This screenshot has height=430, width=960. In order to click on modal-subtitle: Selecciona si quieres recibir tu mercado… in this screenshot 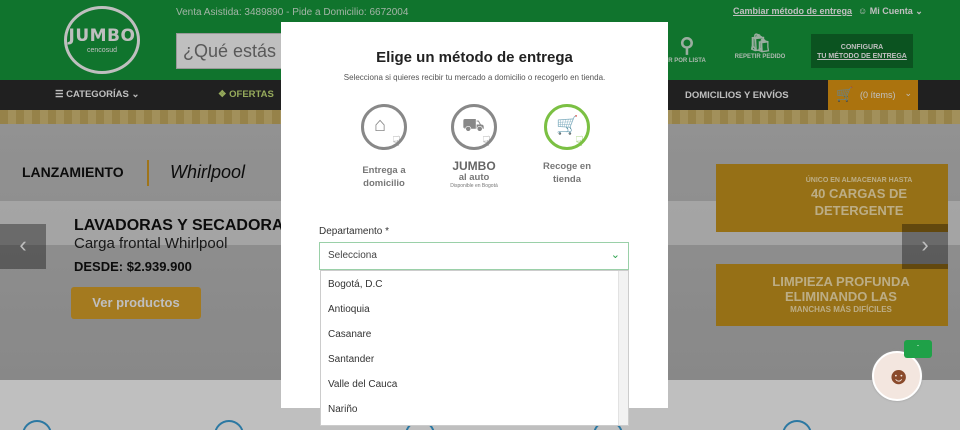, I will do `click(474, 77)`.